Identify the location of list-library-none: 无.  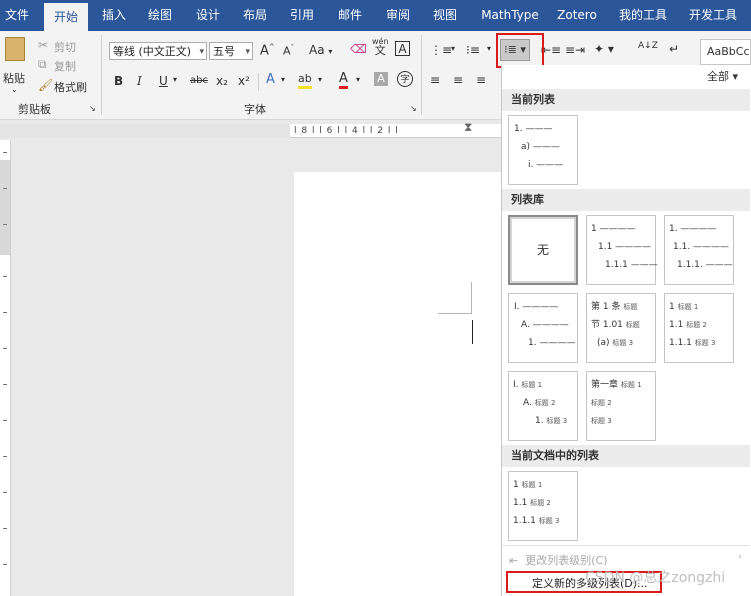
(543, 250).